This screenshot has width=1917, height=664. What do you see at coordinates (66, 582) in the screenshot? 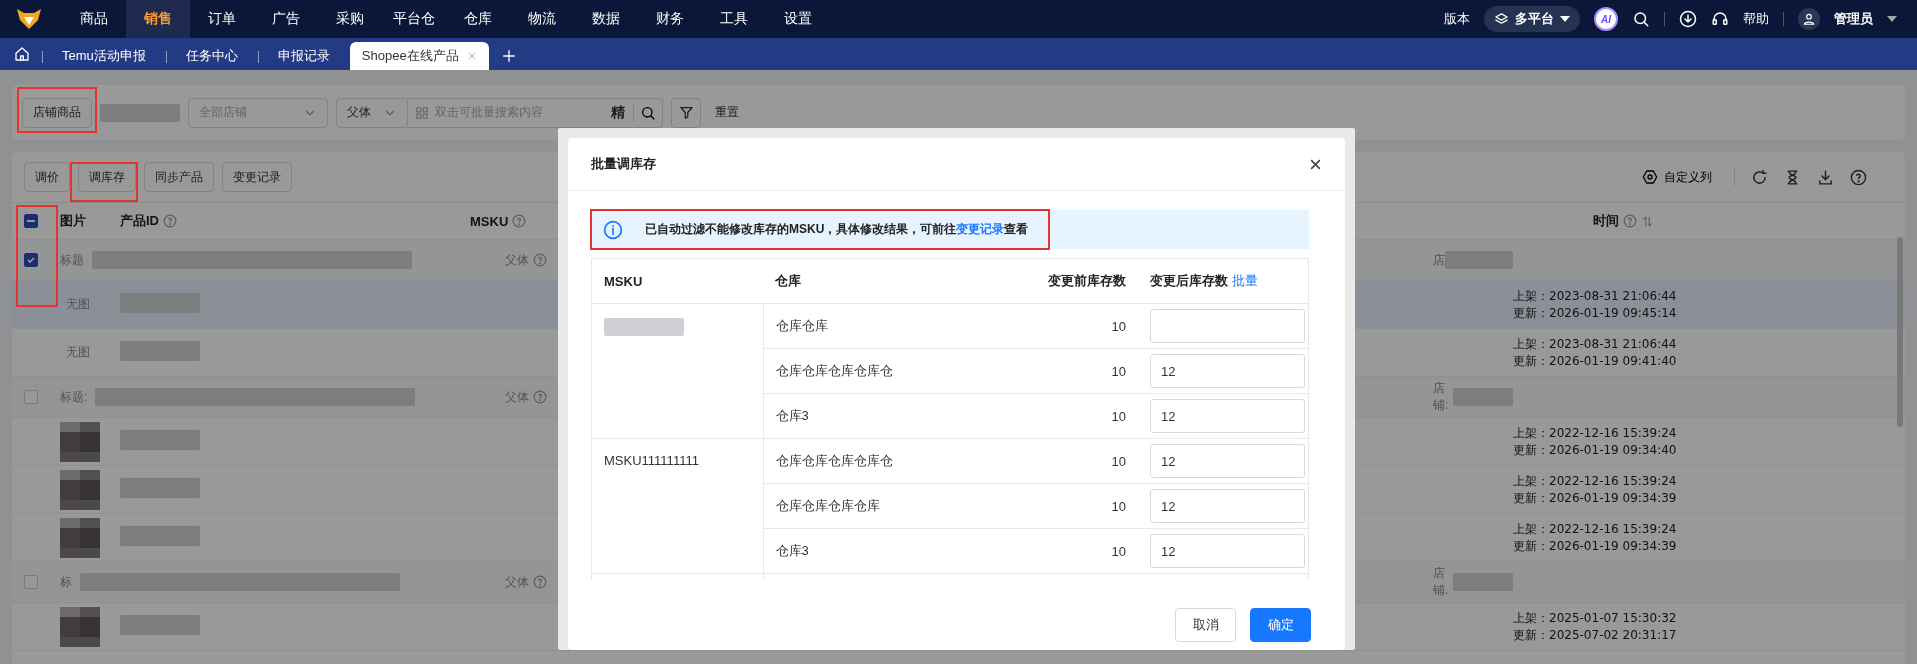
I see `title-label: 标` at bounding box center [66, 582].